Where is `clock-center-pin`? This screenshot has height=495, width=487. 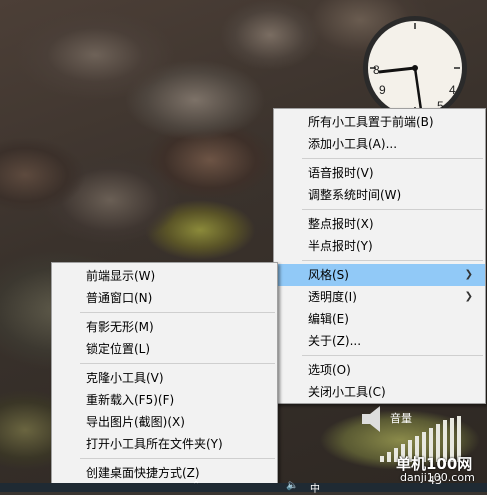 clock-center-pin is located at coordinates (415, 68).